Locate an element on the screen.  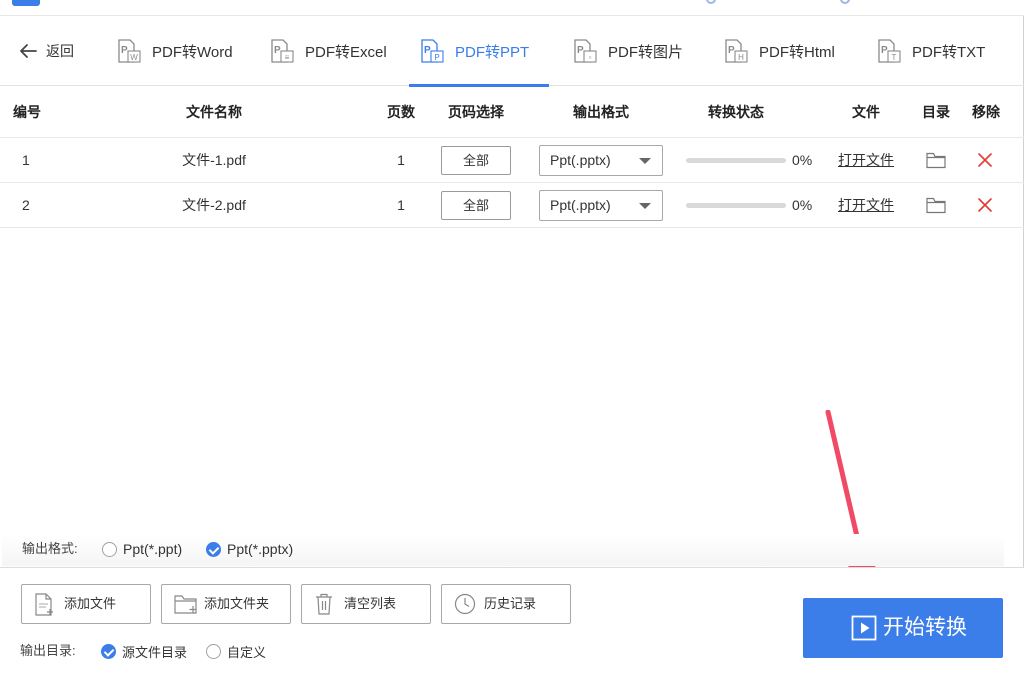
output-format-bar: 输出格式: Ppt(*.ppt) Ppt(*.pptx) is located at coordinates (503, 550).